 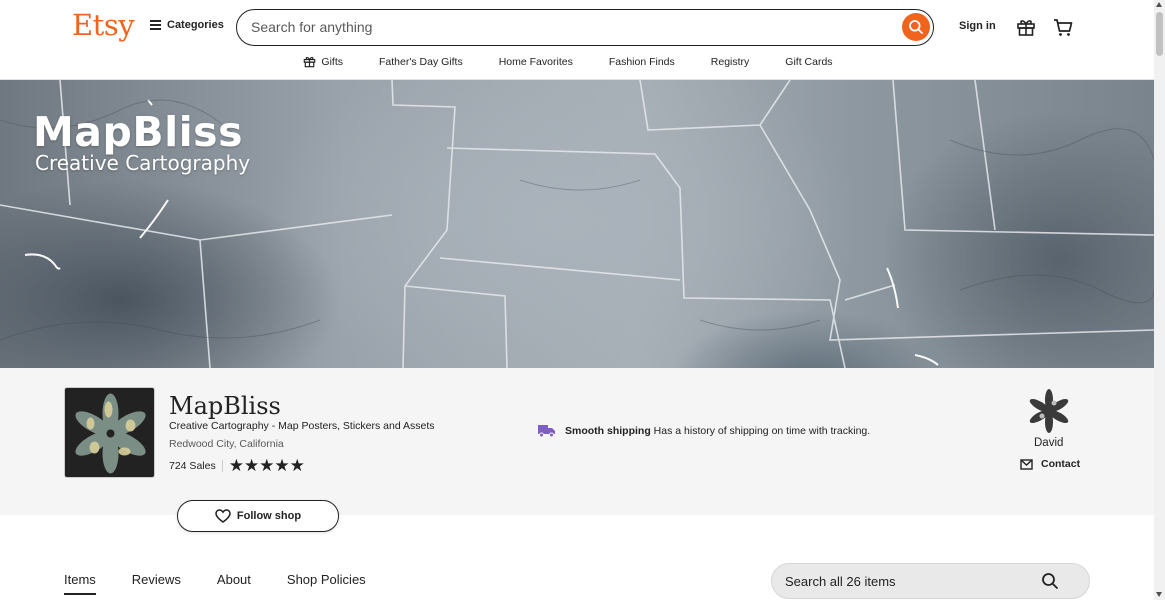 I want to click on search-bar, so click(x=585, y=27).